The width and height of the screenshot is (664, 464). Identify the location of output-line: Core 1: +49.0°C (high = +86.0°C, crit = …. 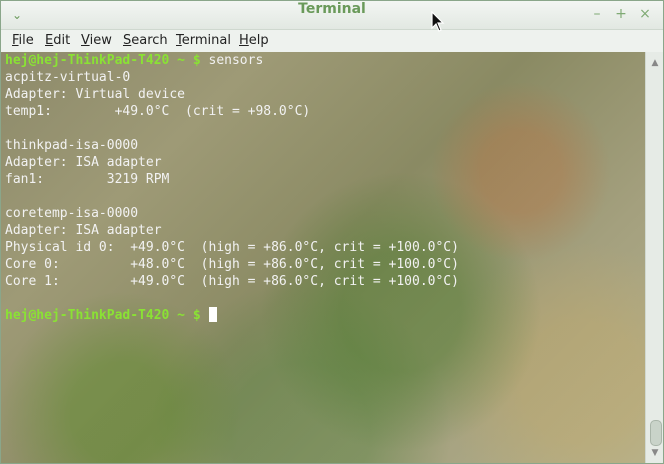
(232, 281).